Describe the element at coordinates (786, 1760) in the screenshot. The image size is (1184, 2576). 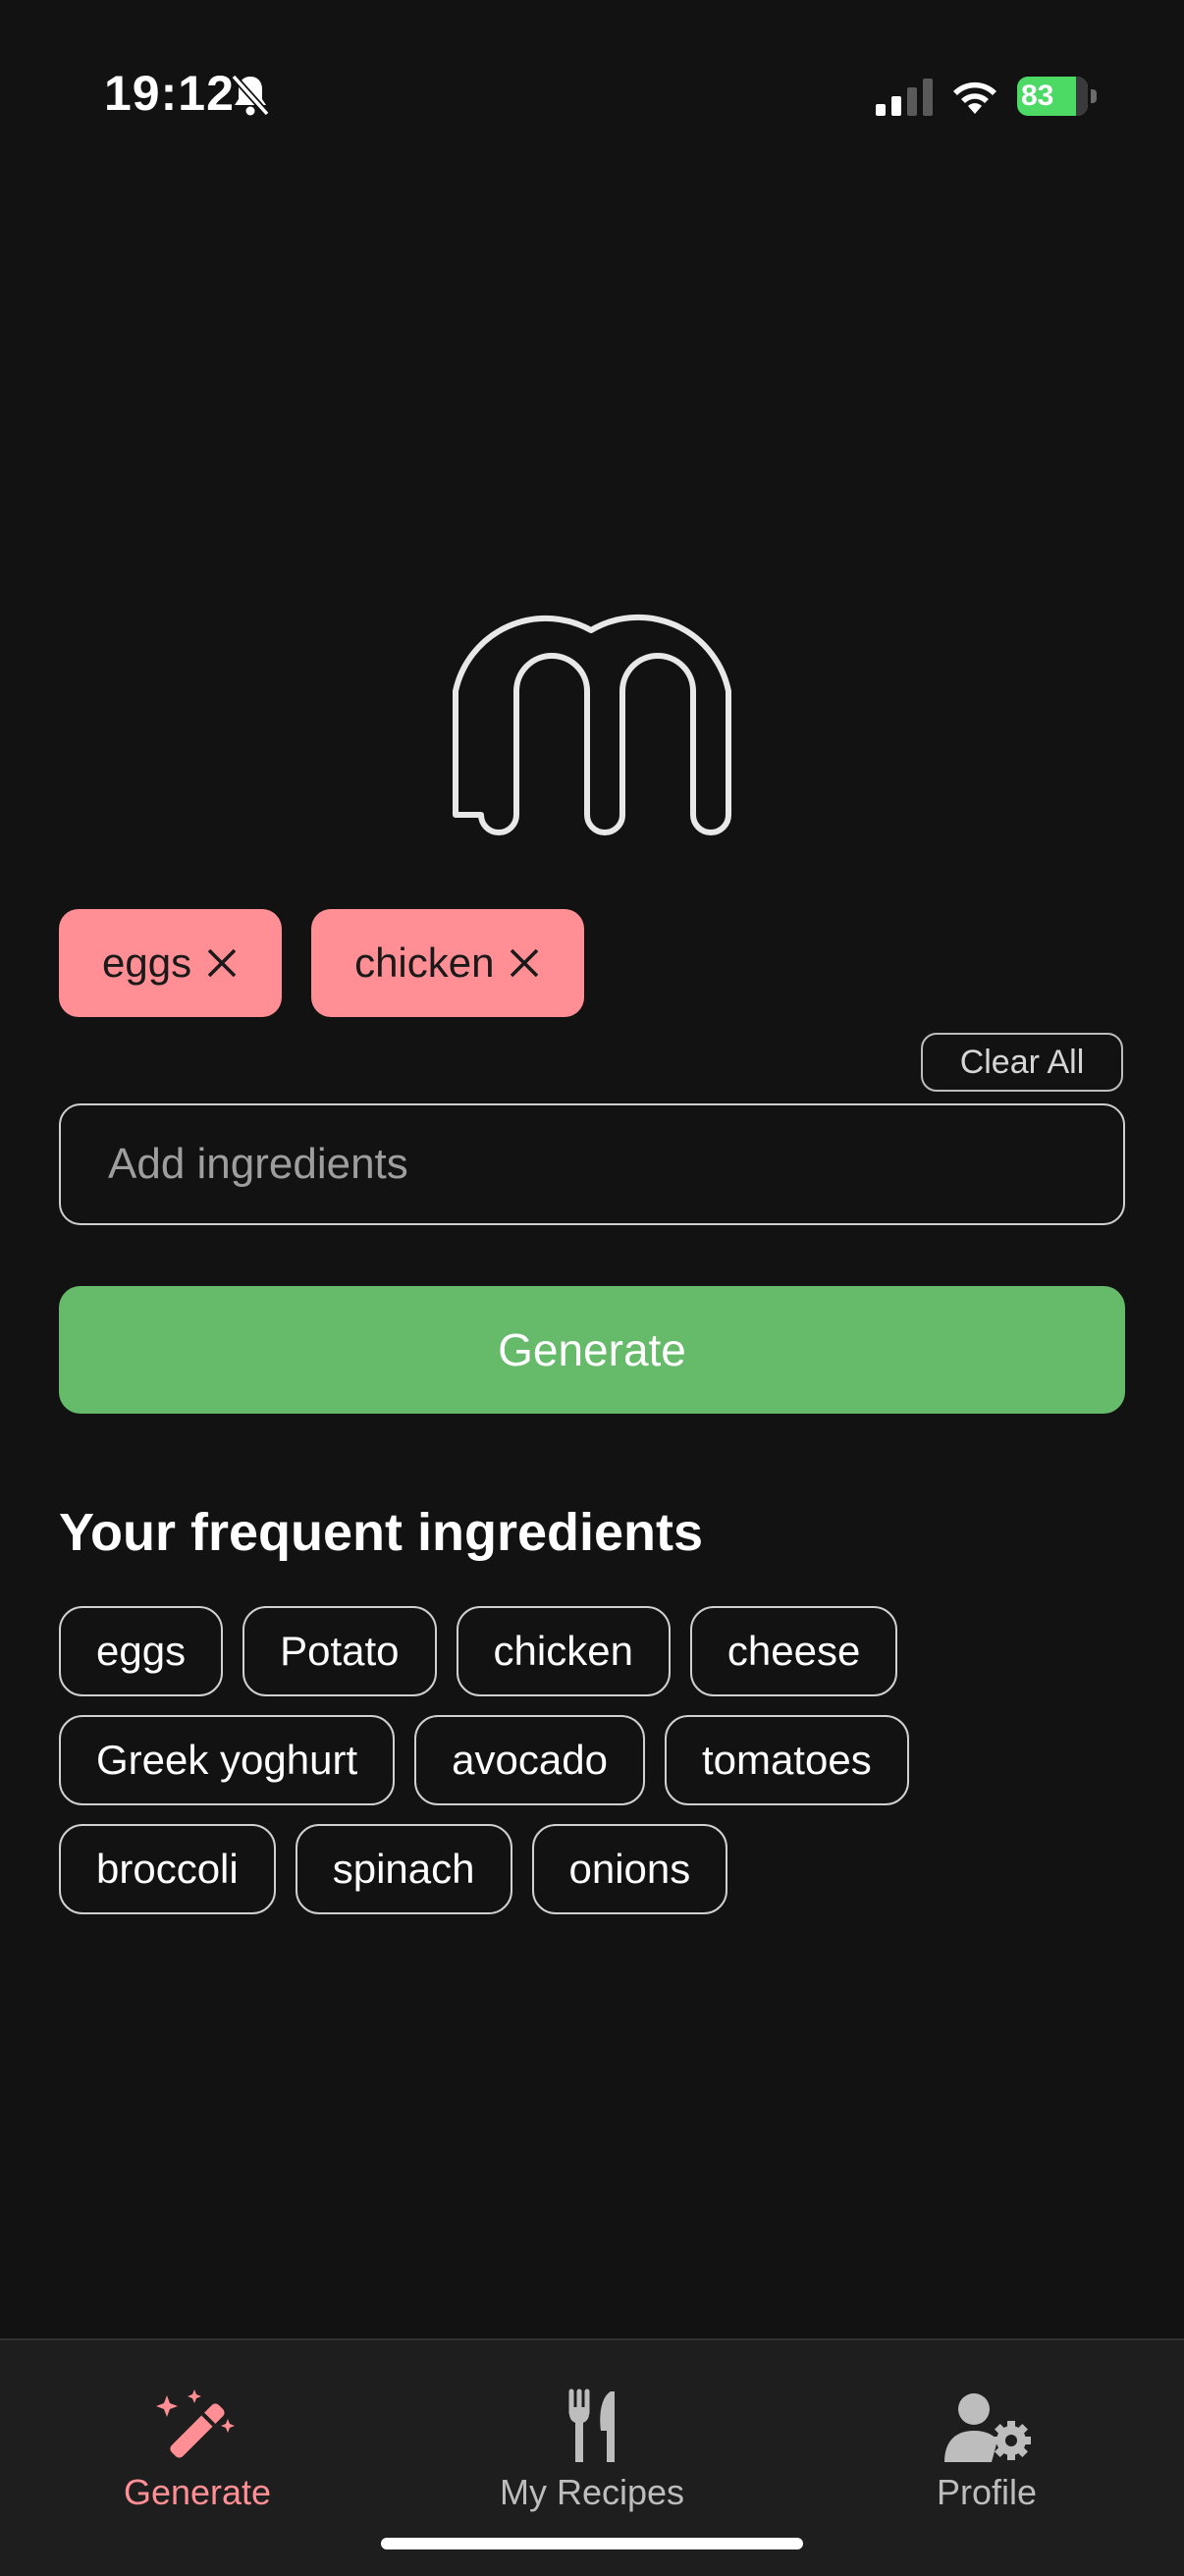
I see `frequent-chip: tomatoes` at that location.